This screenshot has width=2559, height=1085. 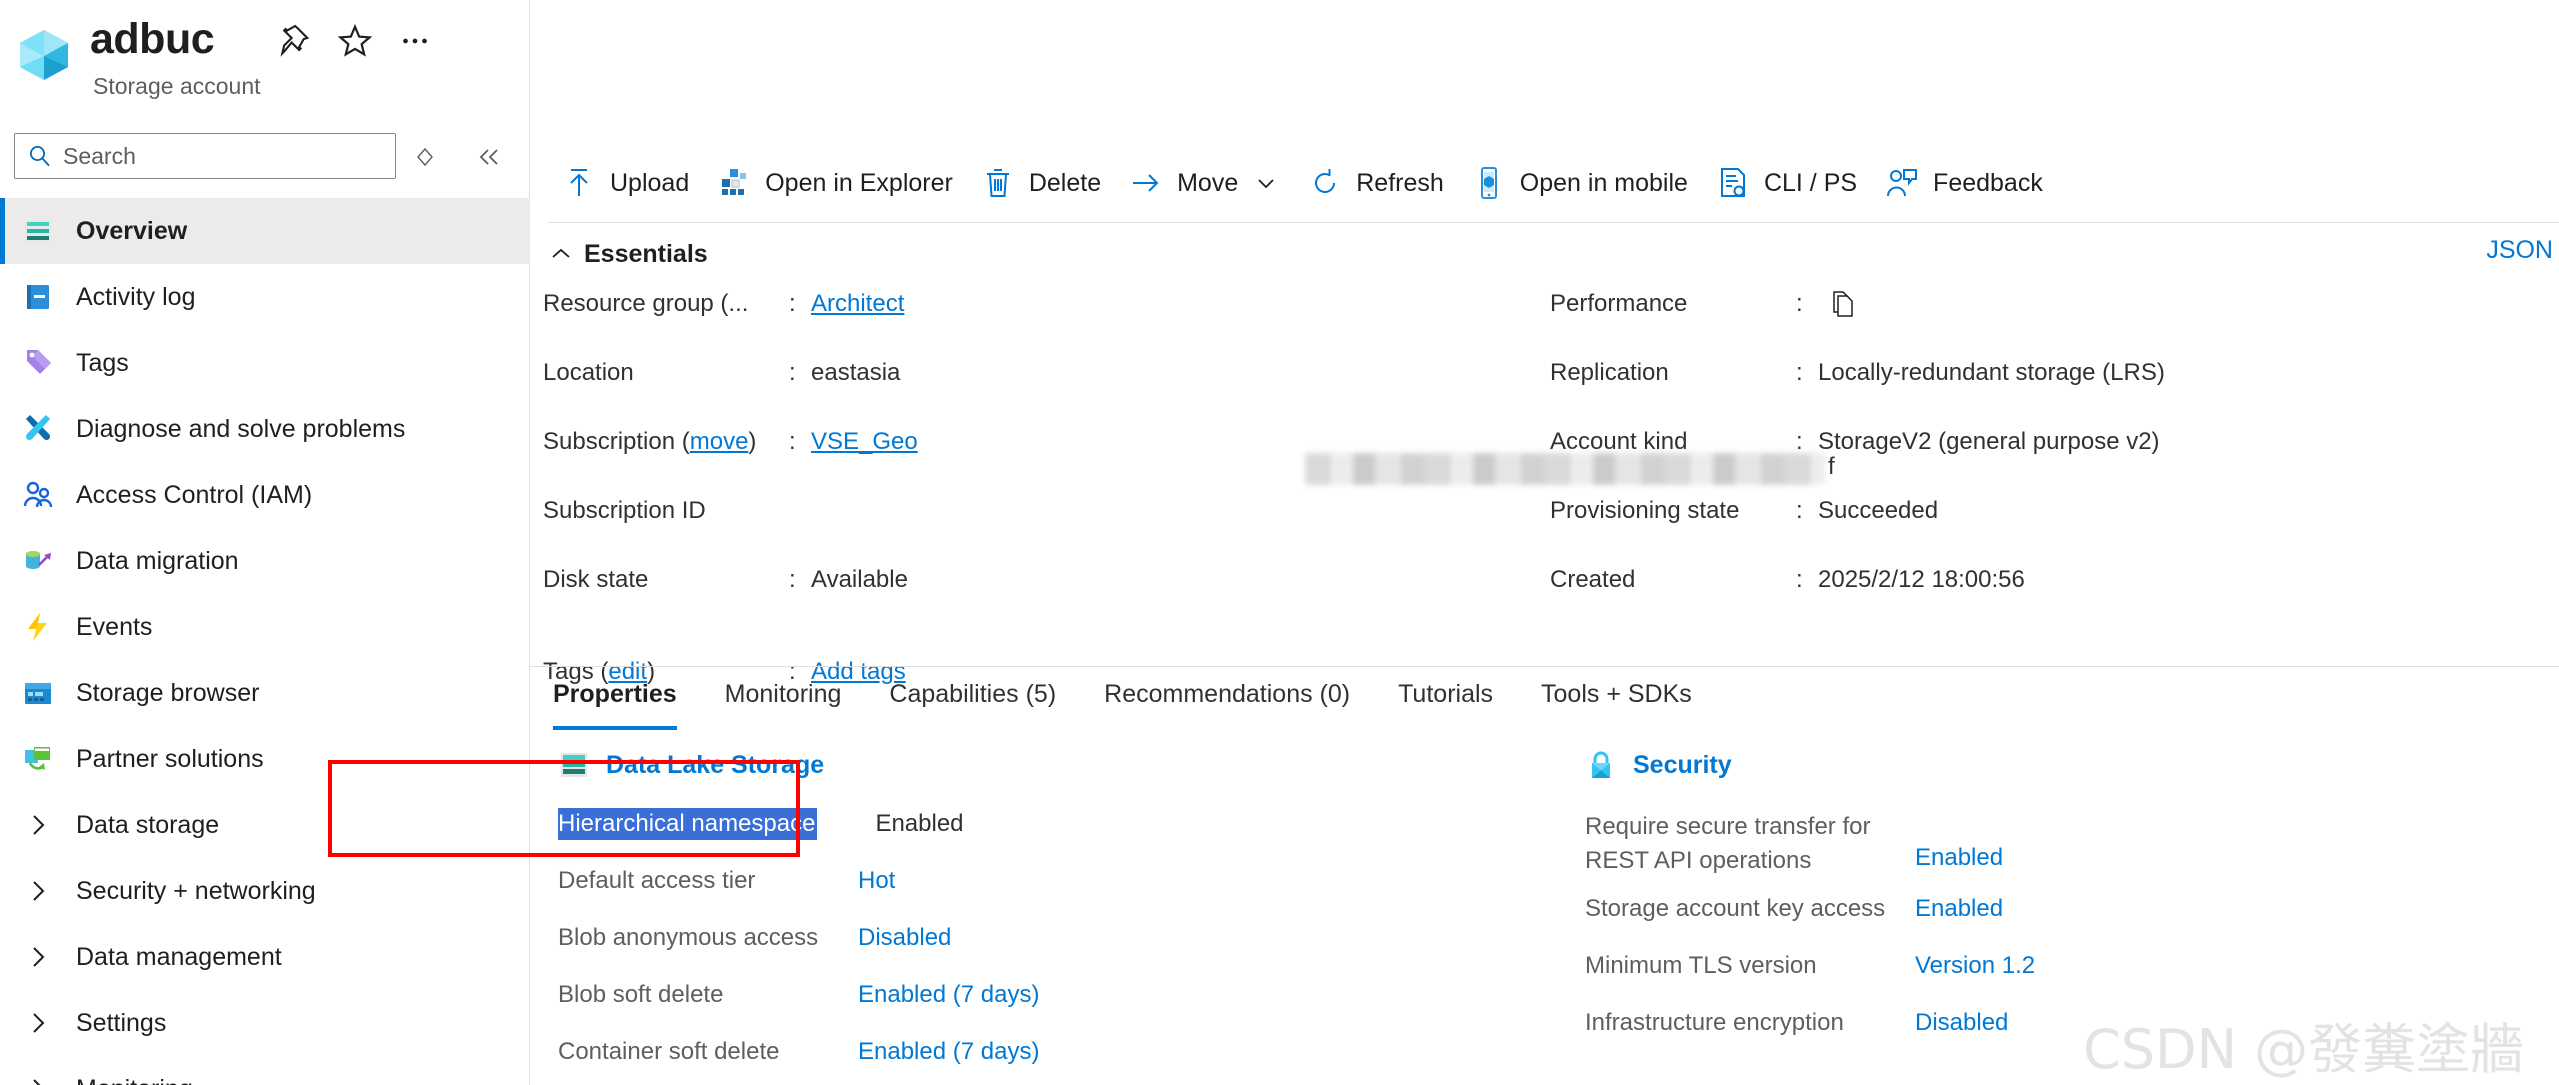 I want to click on sidebar-item-label: Diagnose and solve problems, so click(x=241, y=428).